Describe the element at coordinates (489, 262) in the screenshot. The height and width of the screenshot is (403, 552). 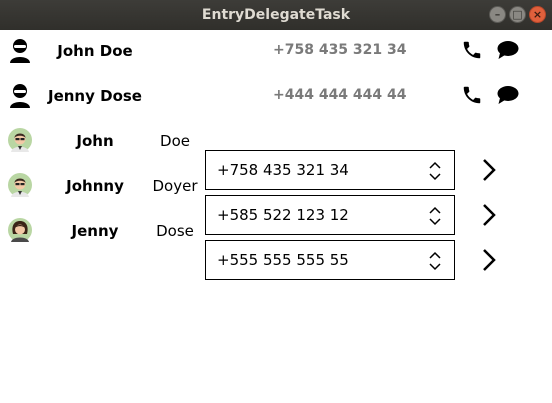
I see `chevron-right-icon` at that location.